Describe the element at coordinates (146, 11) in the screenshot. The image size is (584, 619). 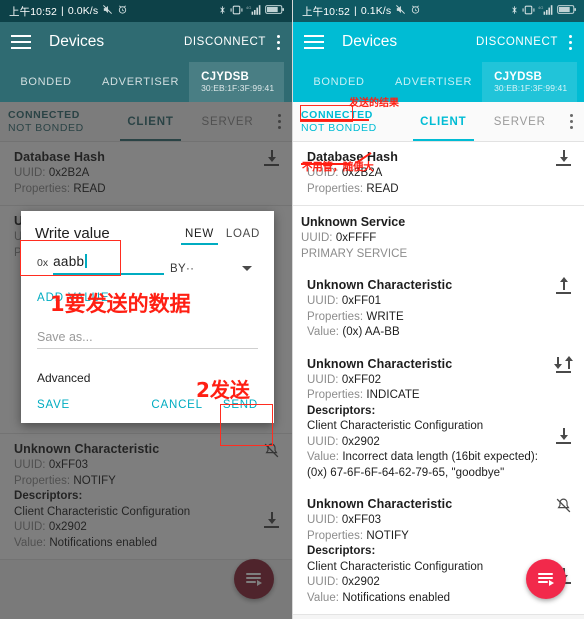
I see `status-bar: 上午10:52 | 0.0K/s 4G` at that location.